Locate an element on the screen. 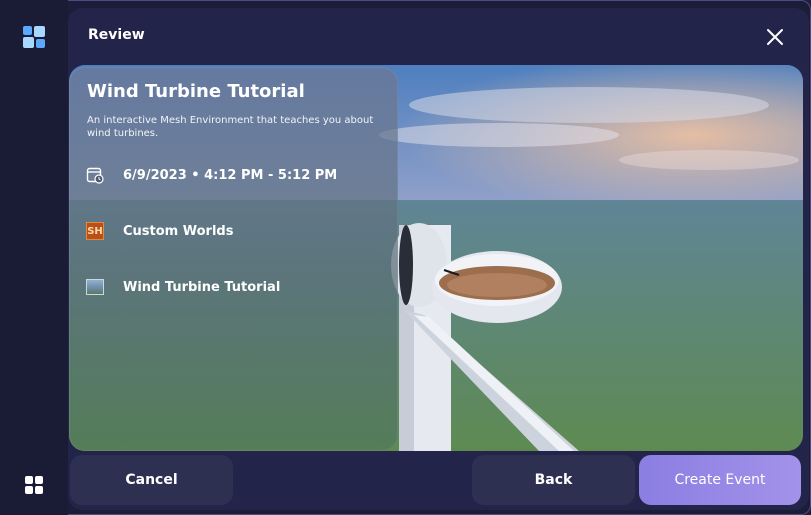 The width and height of the screenshot is (811, 515). close-icon is located at coordinates (775, 37).